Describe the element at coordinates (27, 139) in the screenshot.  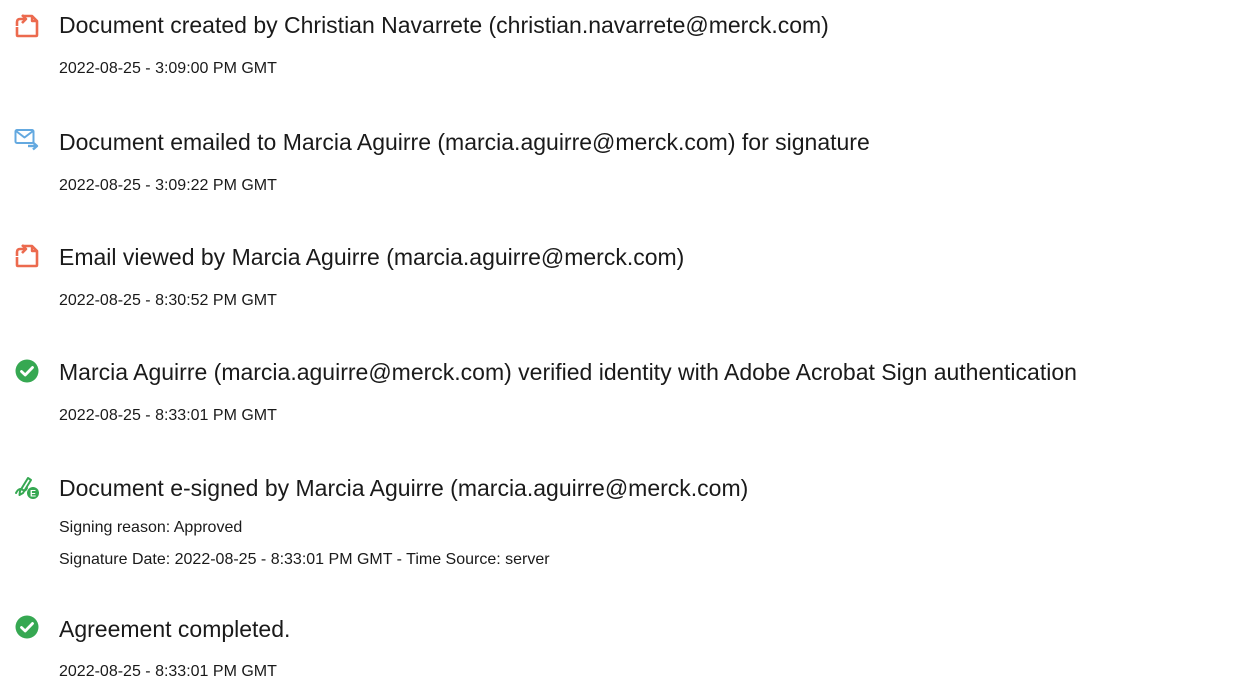
I see `email-sent-icon` at that location.